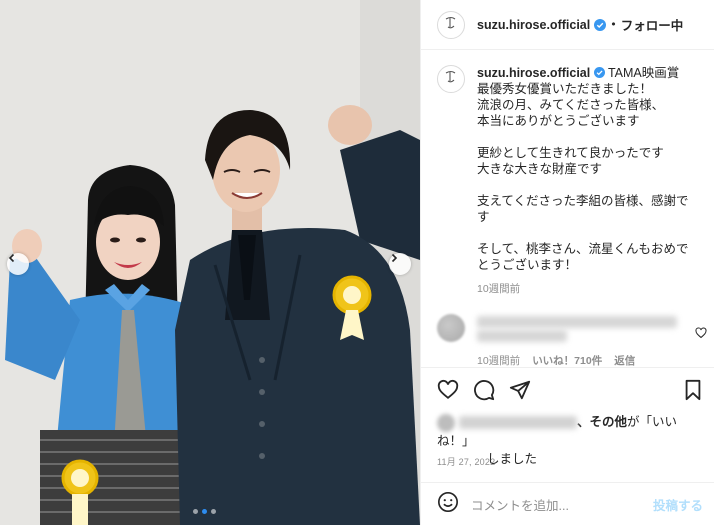  What do you see at coordinates (448, 390) in the screenshot?
I see `heart-icon` at bounding box center [448, 390].